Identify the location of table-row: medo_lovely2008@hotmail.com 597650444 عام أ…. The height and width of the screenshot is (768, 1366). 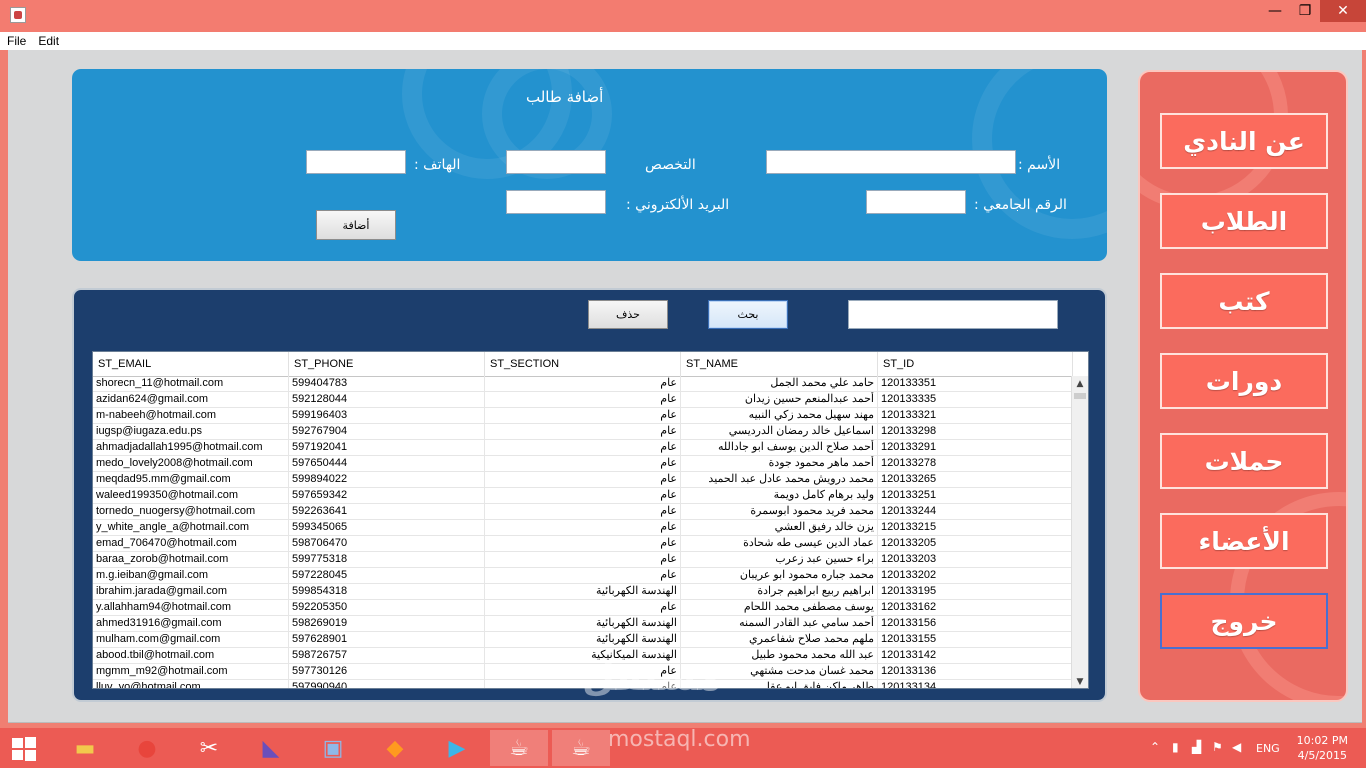
(583, 464).